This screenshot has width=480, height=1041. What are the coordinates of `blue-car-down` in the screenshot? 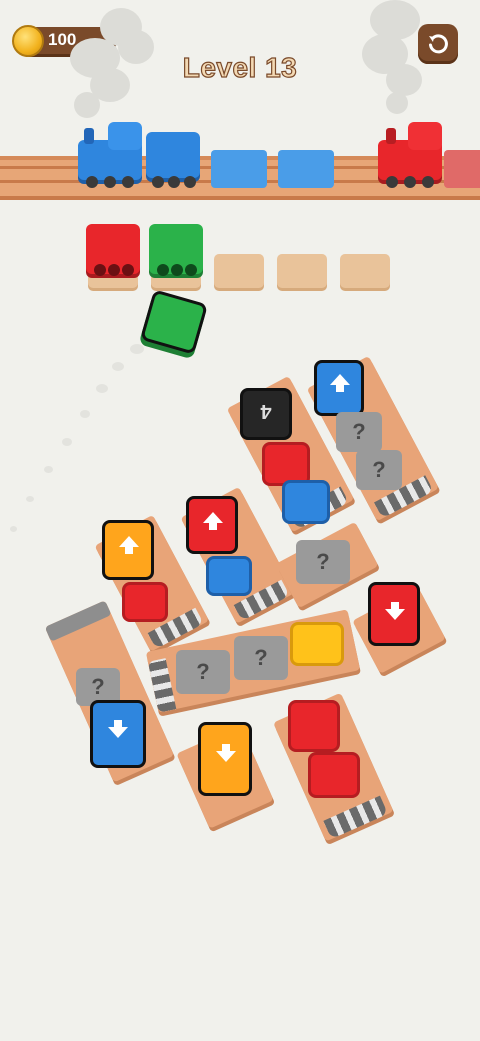 It's located at (118, 734).